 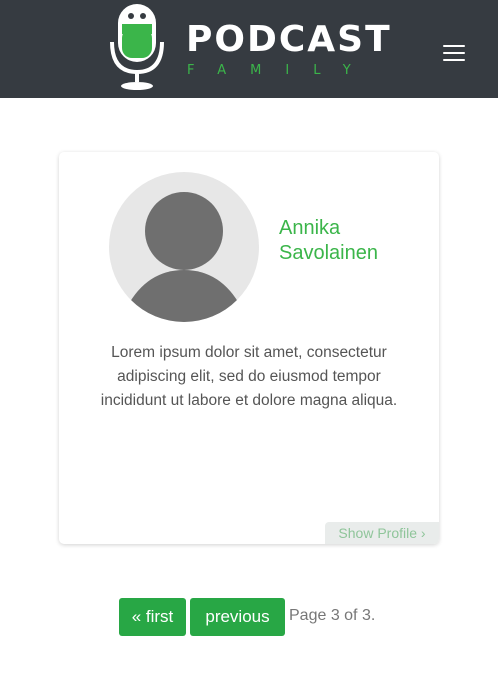 I want to click on user-placeholder-icon, so click(x=184, y=247).